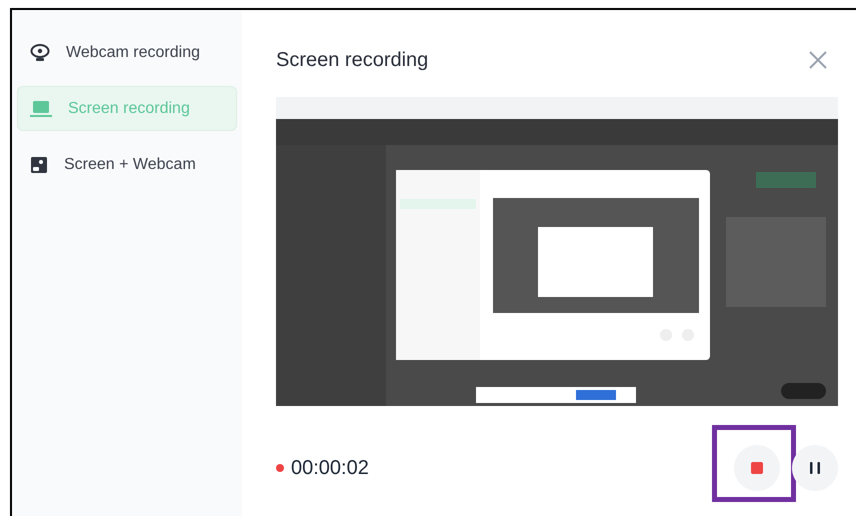 The width and height of the screenshot is (856, 516). What do you see at coordinates (127, 164) in the screenshot?
I see `sidebar-item: Screen + Webcam` at bounding box center [127, 164].